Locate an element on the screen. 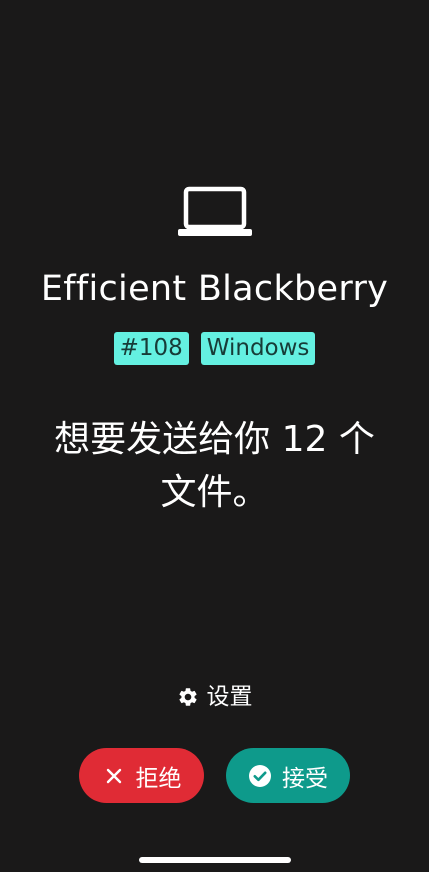 This screenshot has width=429, height=872. check-circle-icon is located at coordinates (260, 775).